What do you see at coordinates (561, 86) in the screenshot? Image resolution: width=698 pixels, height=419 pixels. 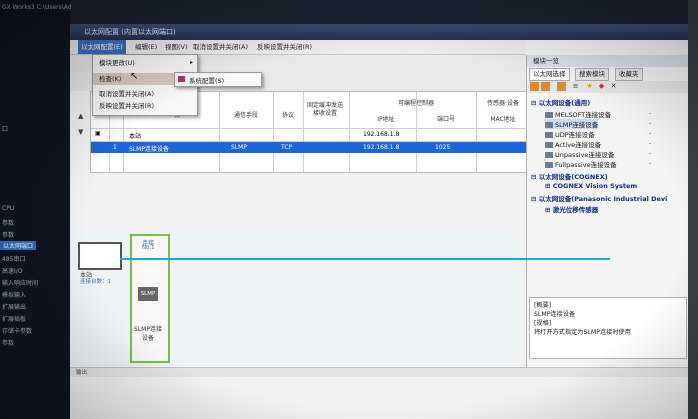 I see `group-icon` at bounding box center [561, 86].